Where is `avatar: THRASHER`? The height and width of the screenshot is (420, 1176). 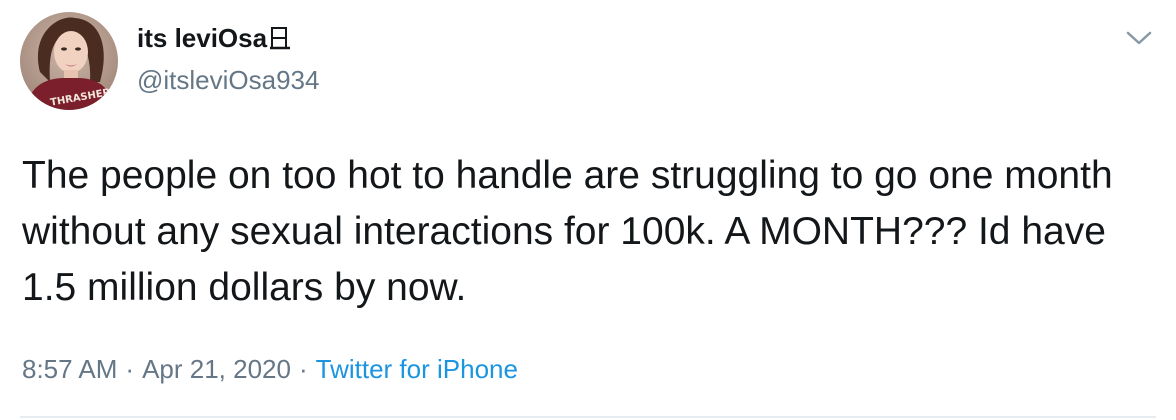
avatar: THRASHER is located at coordinates (69, 61).